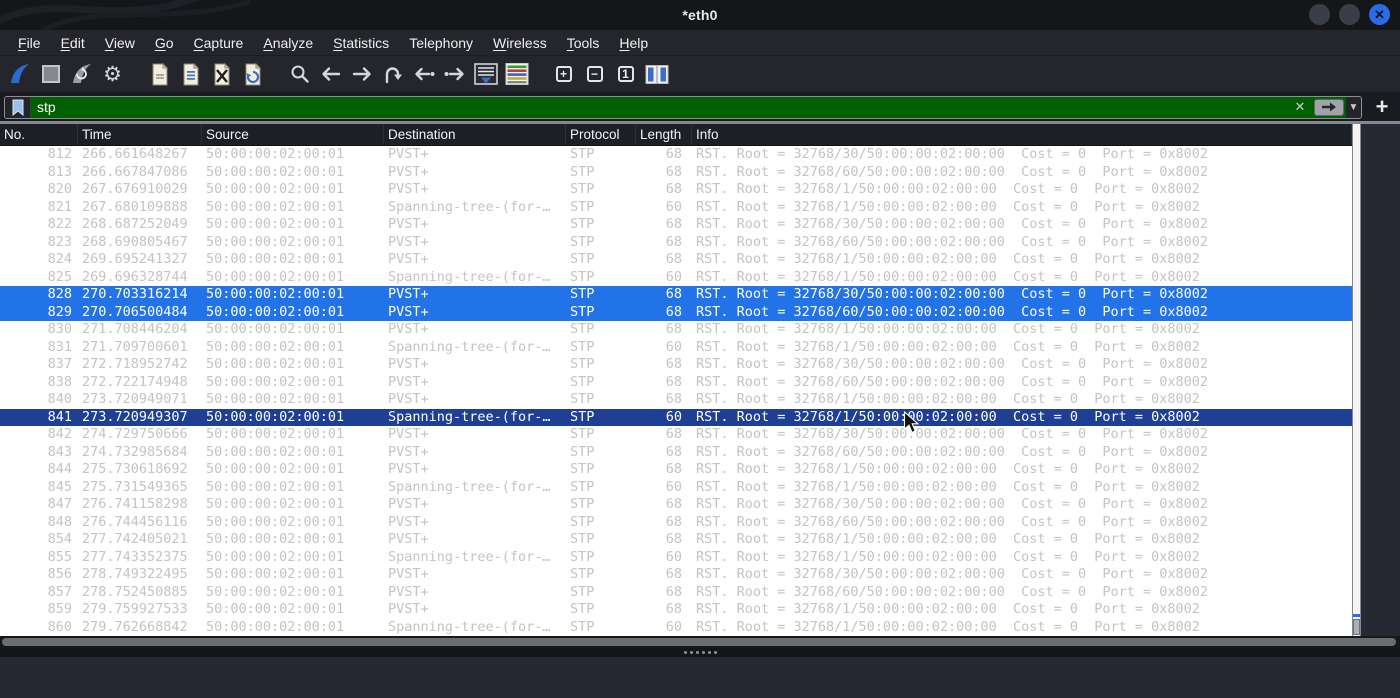 The image size is (1400, 698). I want to click on filter-bookmark-button, so click(18, 107).